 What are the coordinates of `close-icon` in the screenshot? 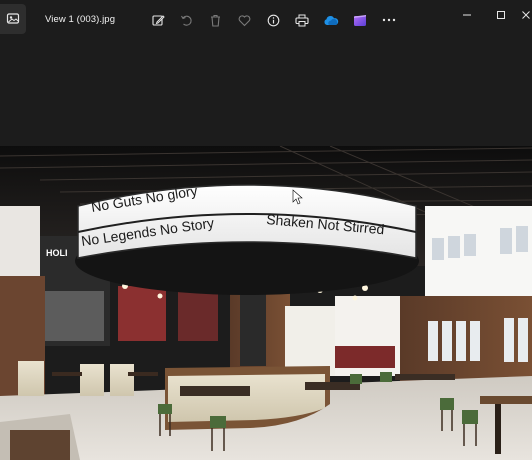 It's located at (526, 15).